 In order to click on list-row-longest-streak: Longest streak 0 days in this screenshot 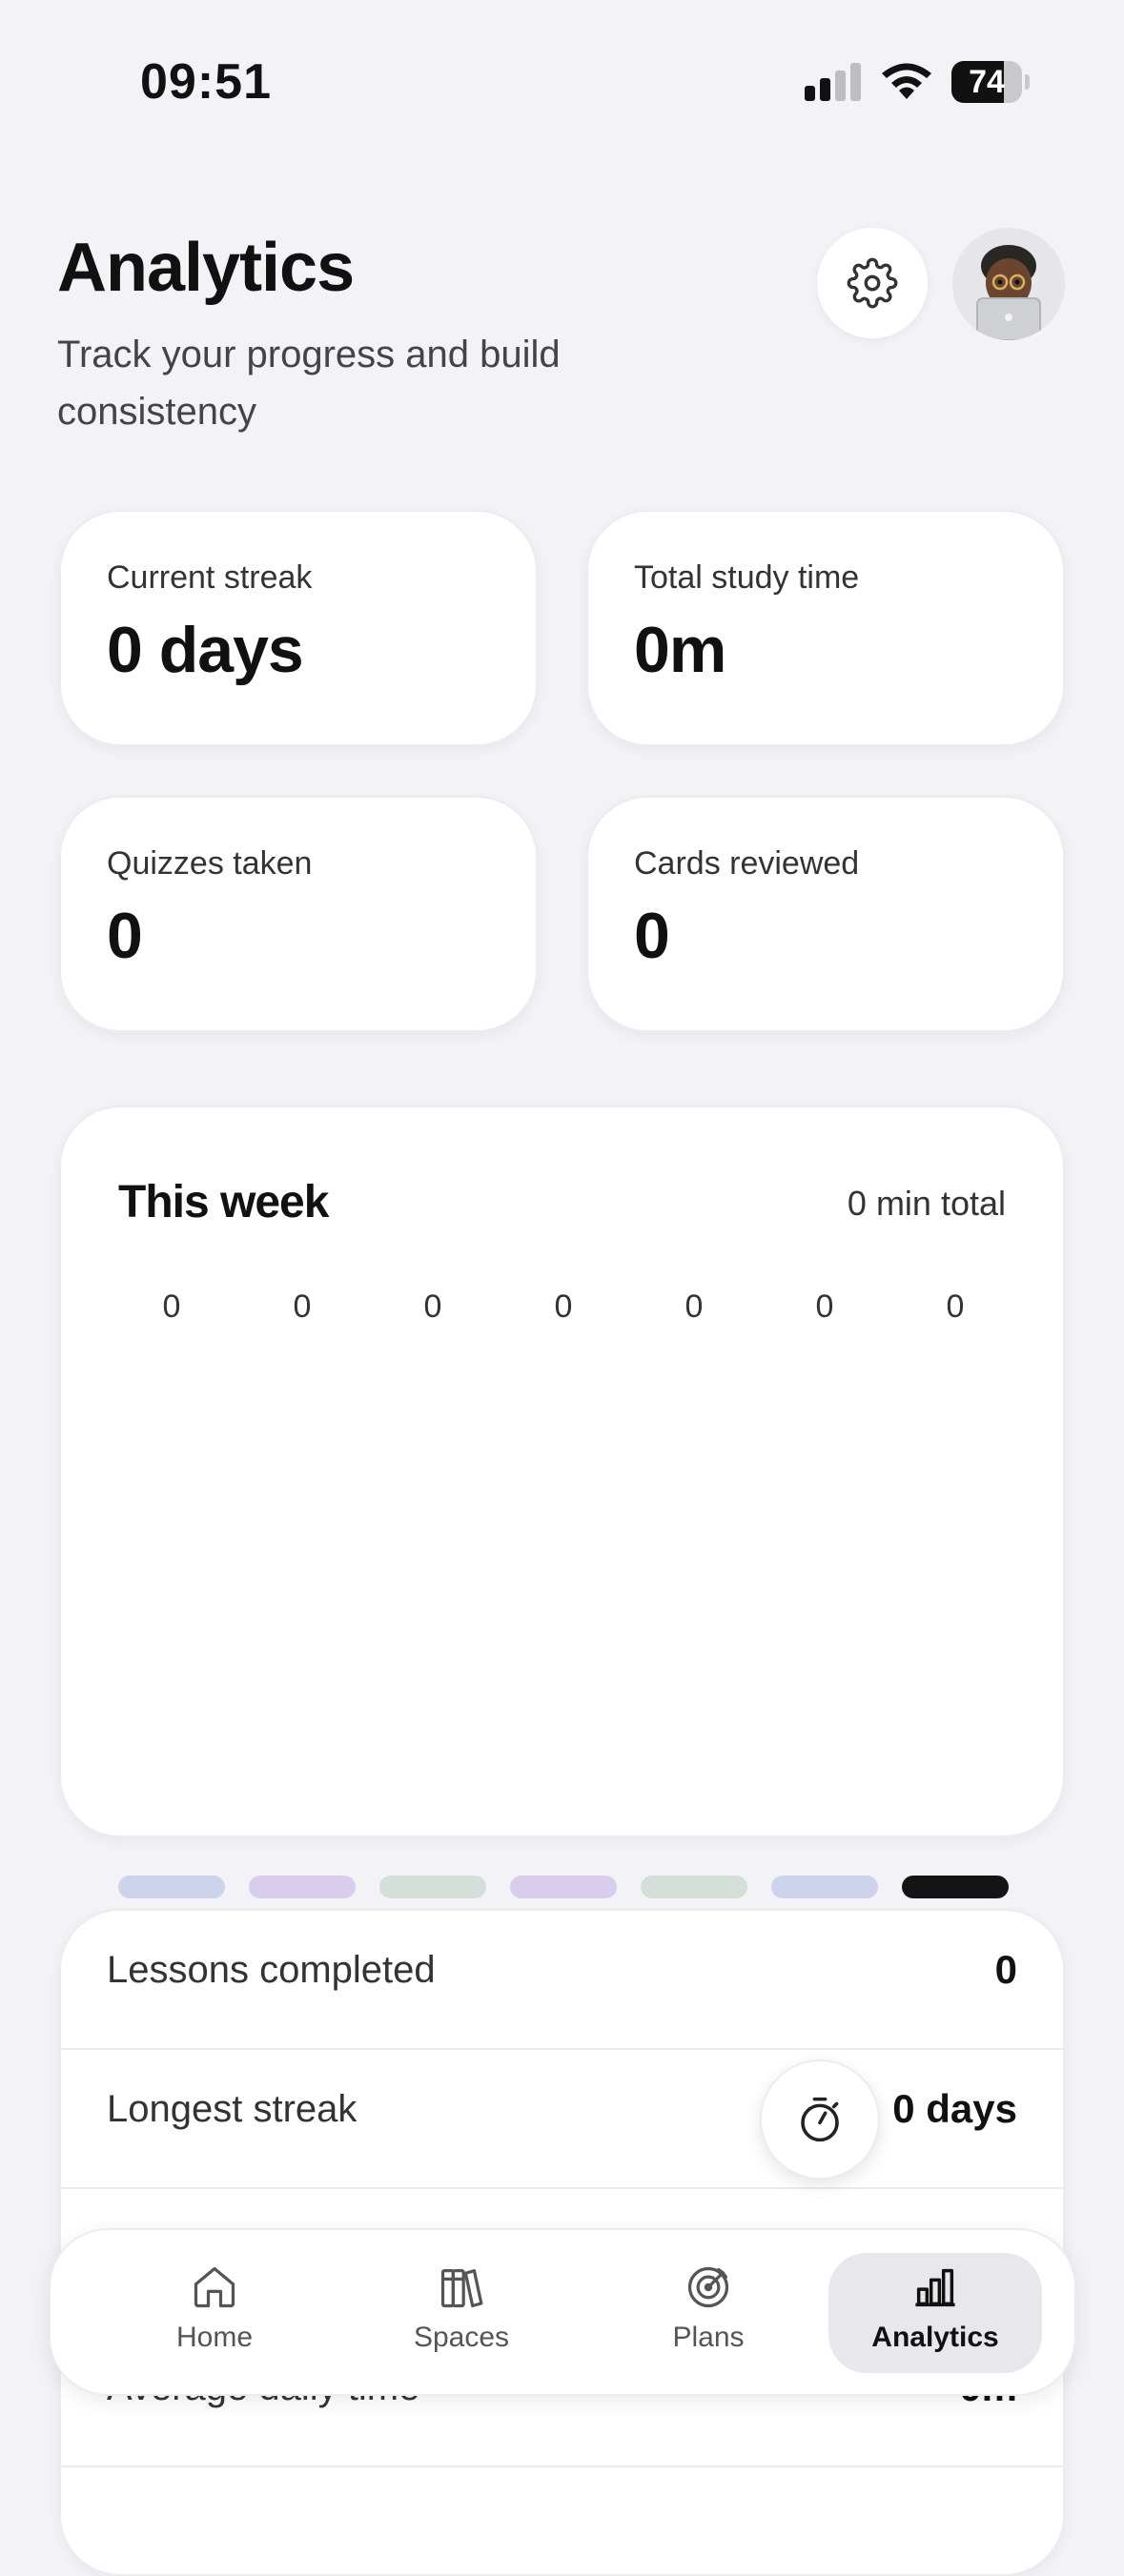, I will do `click(562, 2119)`.